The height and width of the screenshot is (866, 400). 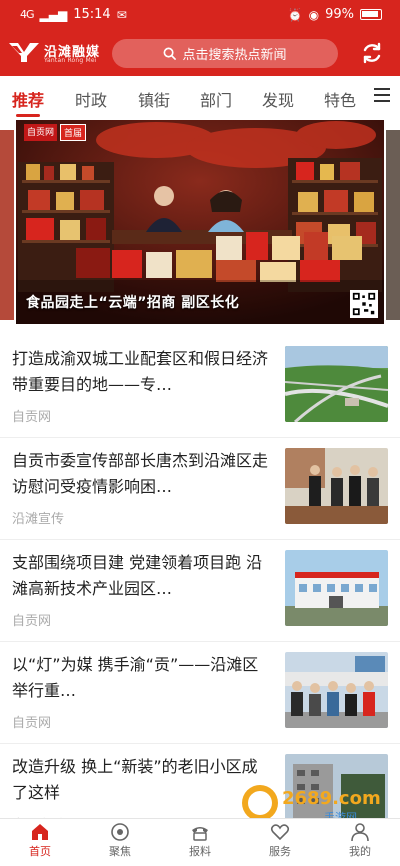 I want to click on nav-home-label: 首页, so click(x=40, y=851).